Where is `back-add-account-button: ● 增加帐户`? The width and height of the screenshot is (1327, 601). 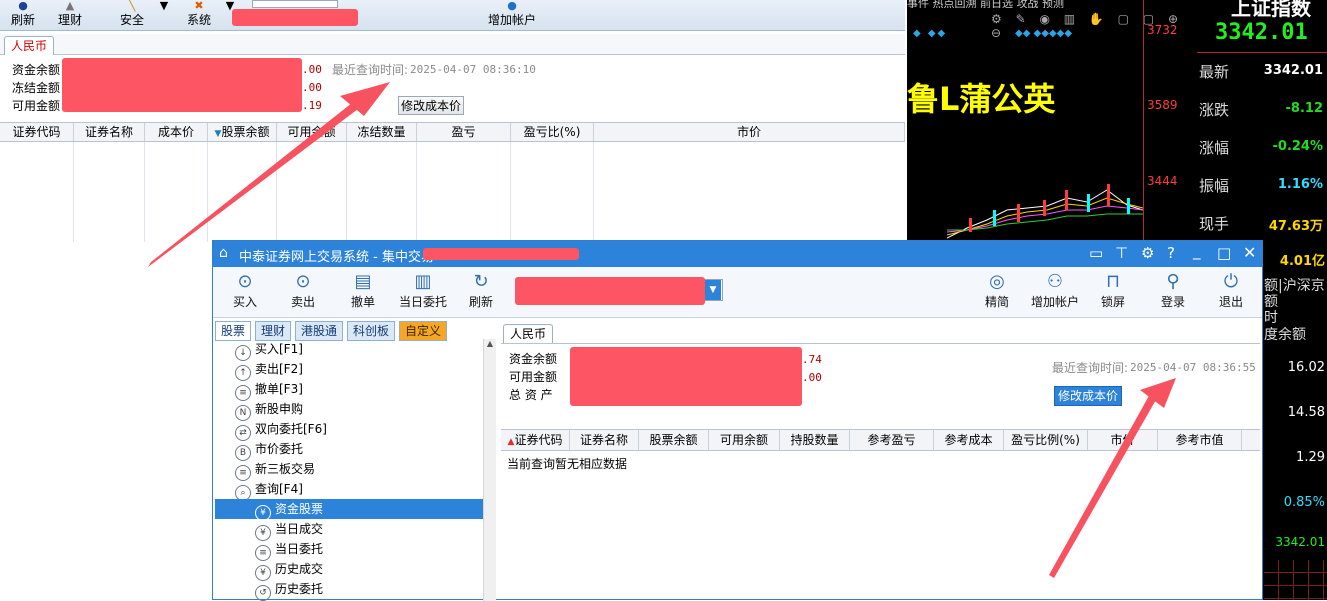 back-add-account-button: ● 增加帐户 is located at coordinates (512, 15).